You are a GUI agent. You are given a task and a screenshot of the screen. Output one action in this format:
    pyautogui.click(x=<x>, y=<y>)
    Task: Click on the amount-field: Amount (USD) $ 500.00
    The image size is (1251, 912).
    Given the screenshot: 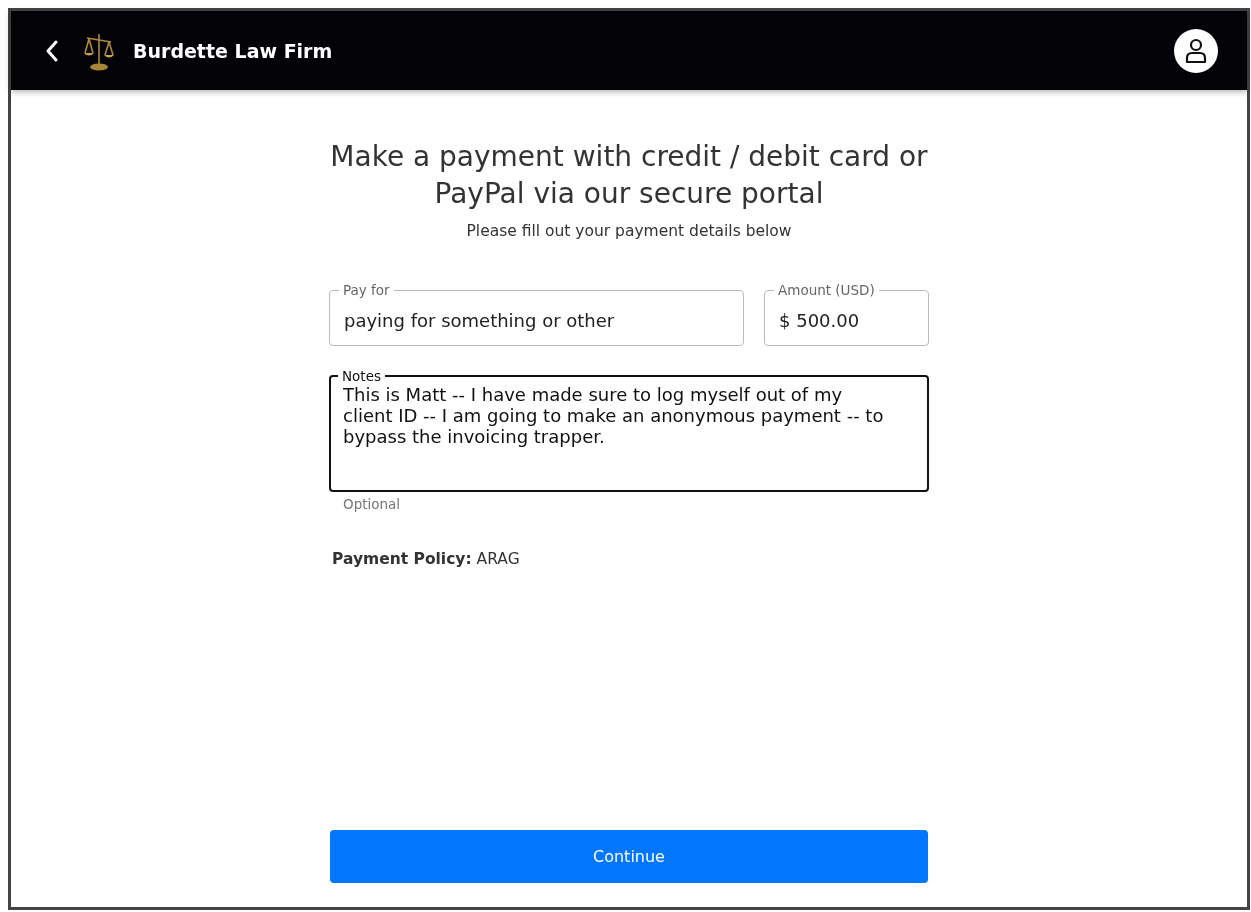 What is the action you would take?
    pyautogui.click(x=846, y=314)
    